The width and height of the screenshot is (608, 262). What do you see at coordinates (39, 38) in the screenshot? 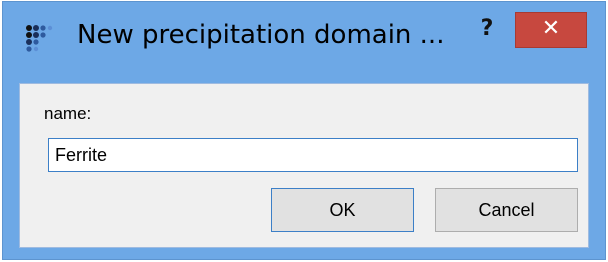
I see `app-icon` at bounding box center [39, 38].